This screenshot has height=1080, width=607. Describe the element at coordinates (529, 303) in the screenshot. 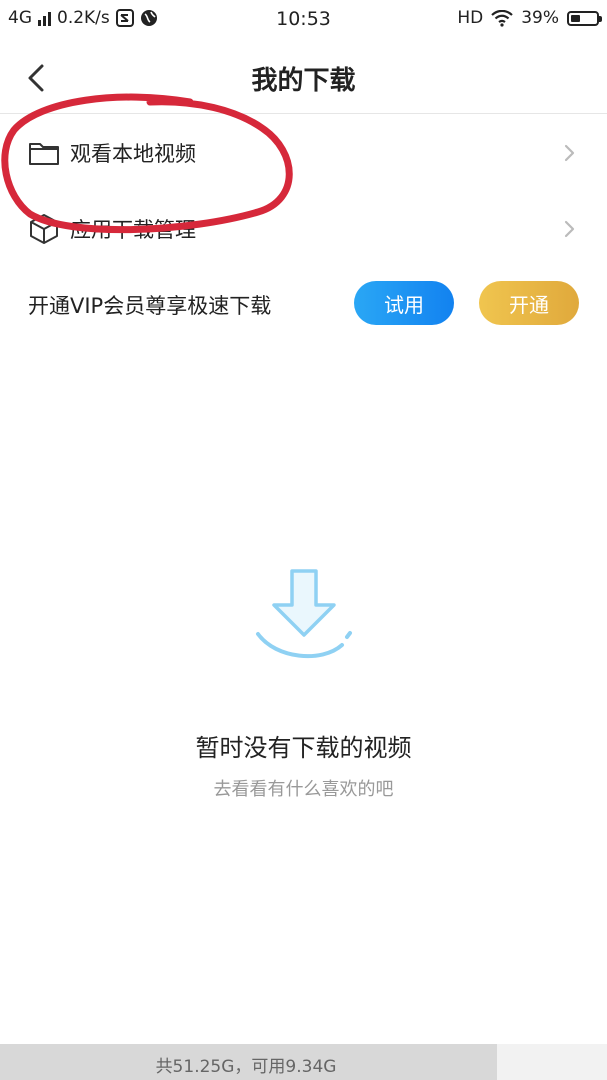

I see `open-vip-button: 开通` at that location.